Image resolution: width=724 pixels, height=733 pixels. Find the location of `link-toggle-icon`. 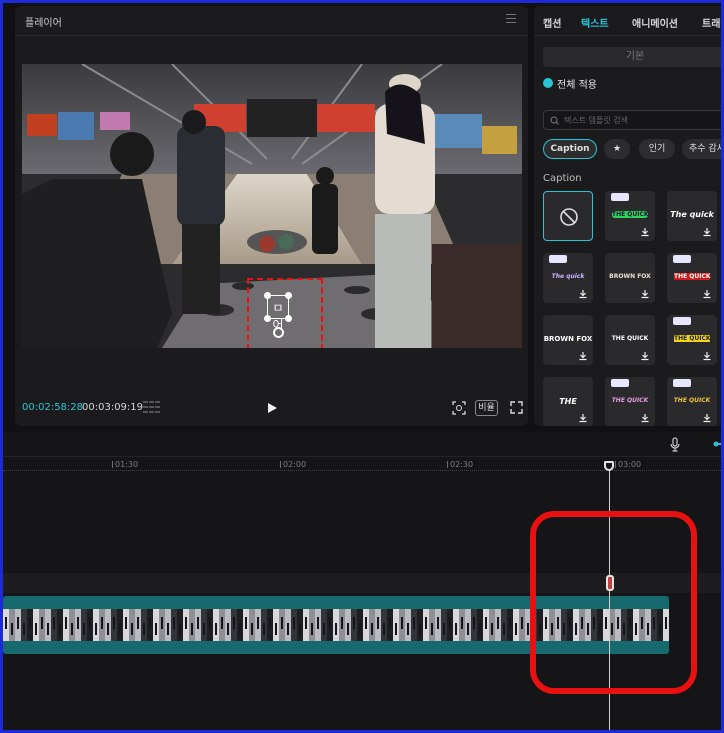

link-toggle-icon is located at coordinates (718, 444).